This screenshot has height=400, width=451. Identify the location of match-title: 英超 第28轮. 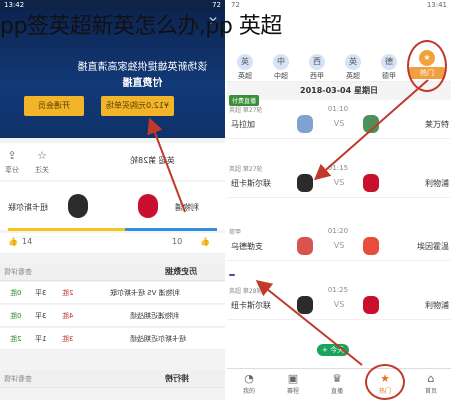
(152, 160).